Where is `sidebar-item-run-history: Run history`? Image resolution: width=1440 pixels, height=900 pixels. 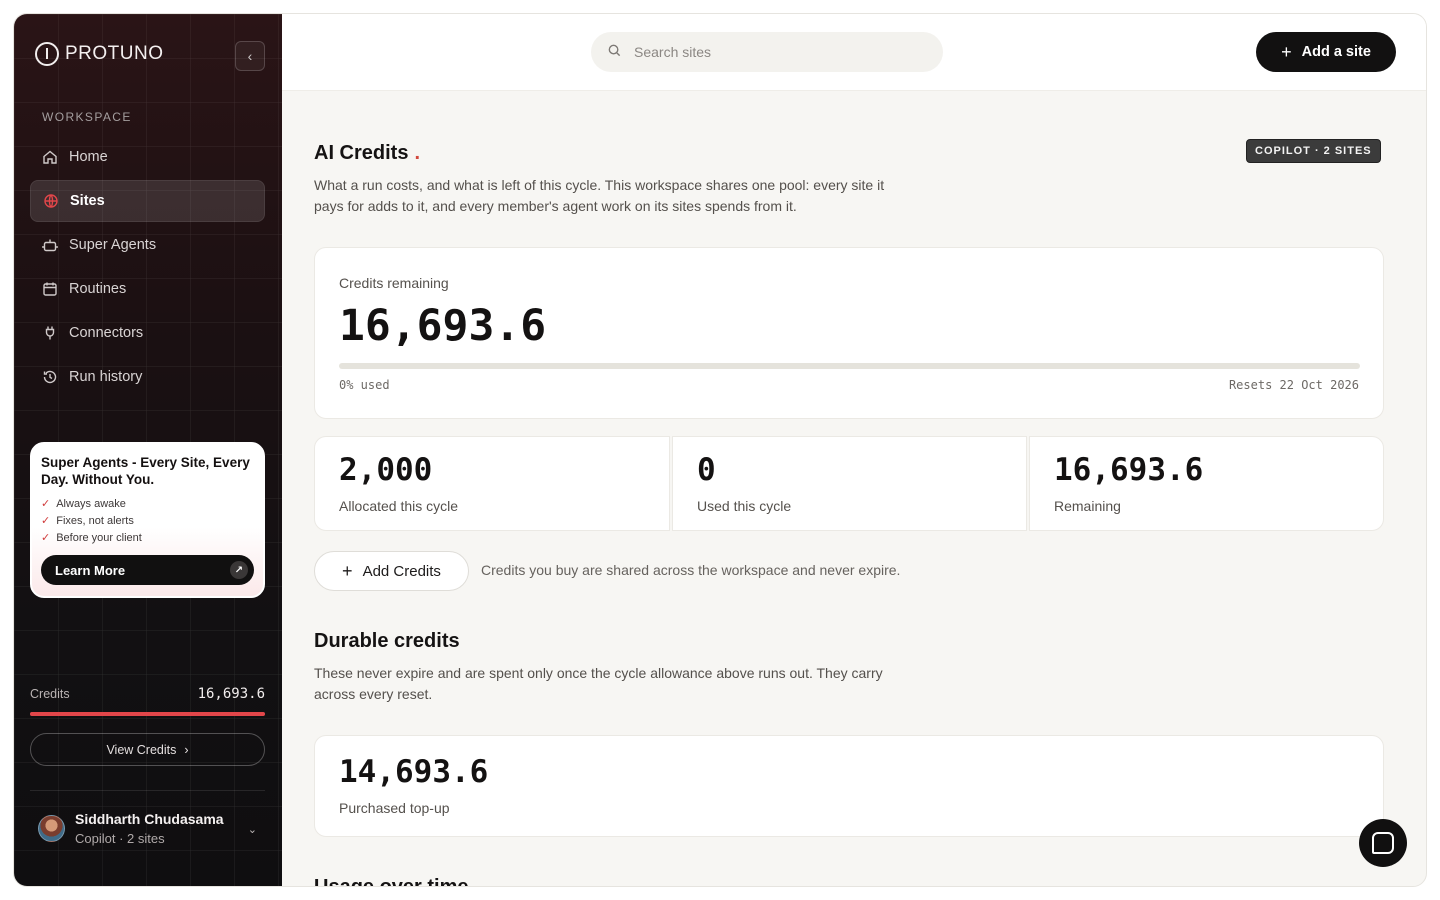
sidebar-item-run-history: Run history is located at coordinates (147, 377).